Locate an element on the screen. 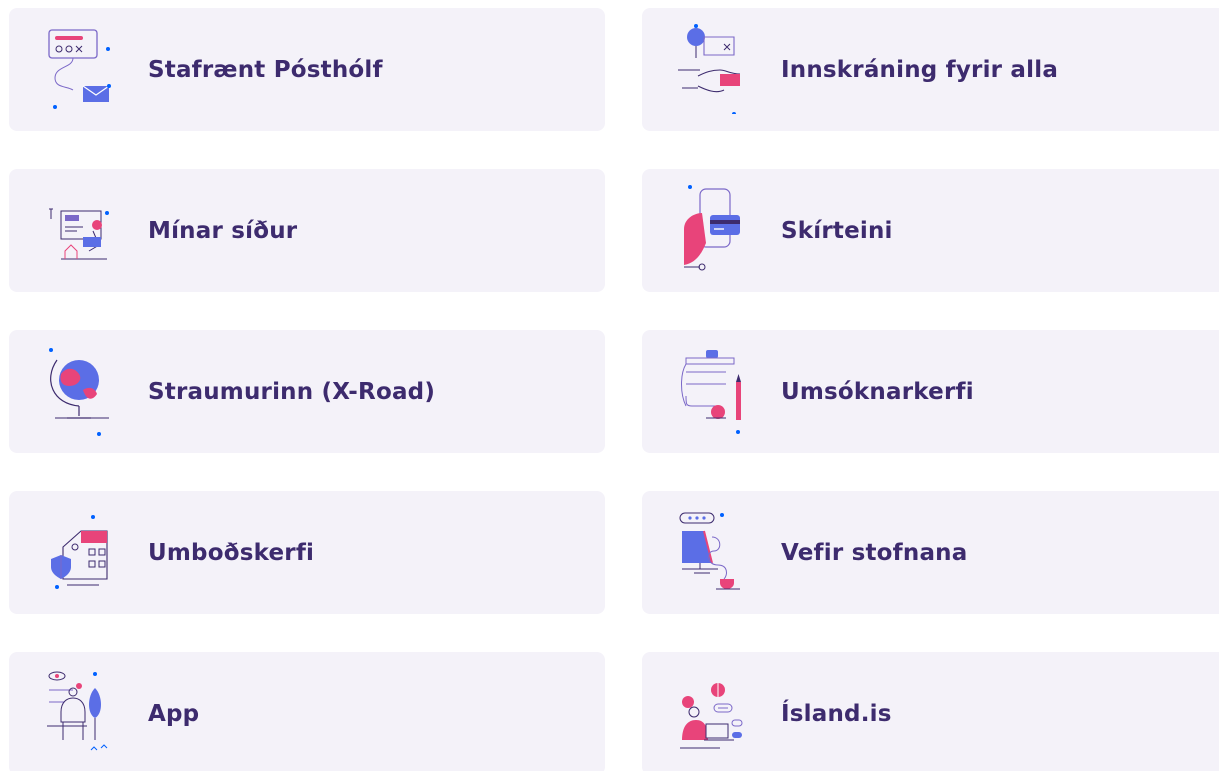 The height and width of the screenshot is (771, 1219). building-shield-icon is located at coordinates (79, 552).